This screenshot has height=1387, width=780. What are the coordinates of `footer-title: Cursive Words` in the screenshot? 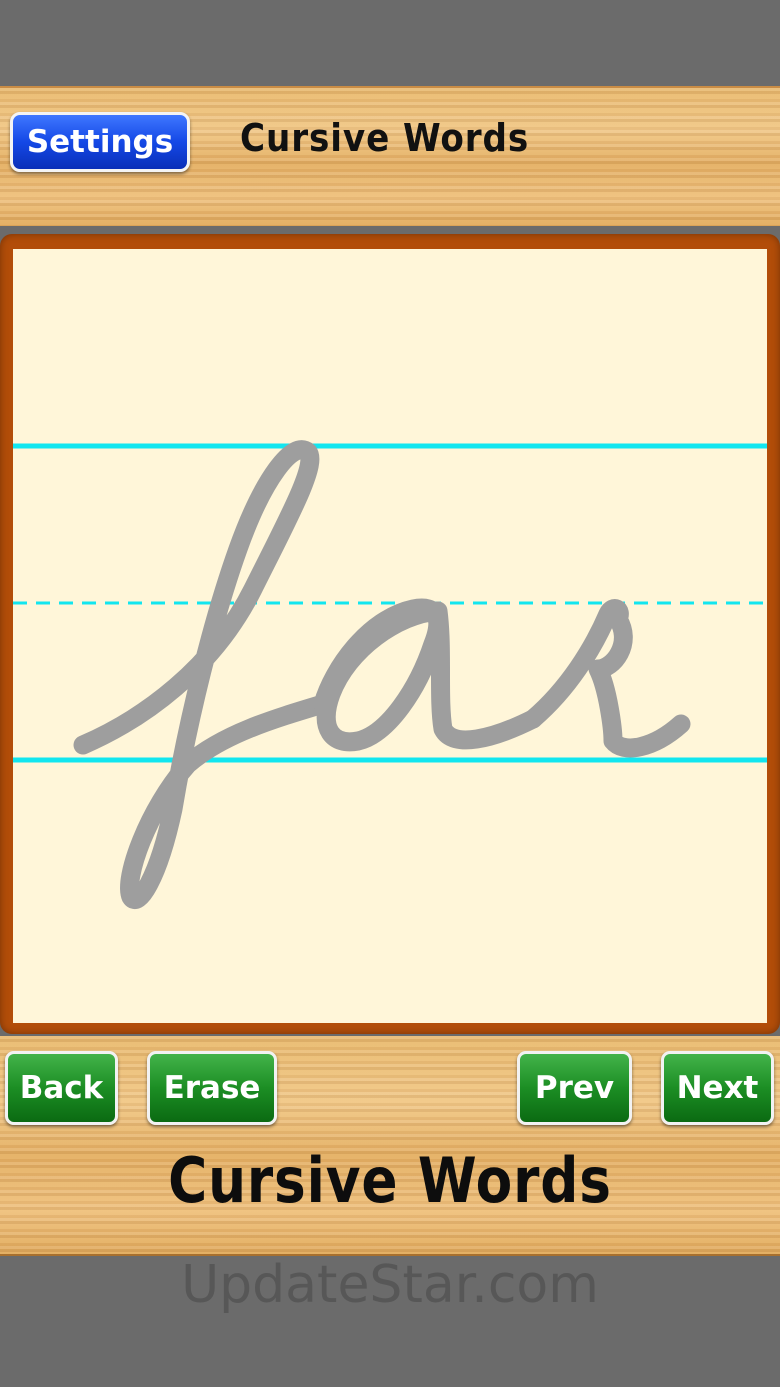 It's located at (390, 1180).